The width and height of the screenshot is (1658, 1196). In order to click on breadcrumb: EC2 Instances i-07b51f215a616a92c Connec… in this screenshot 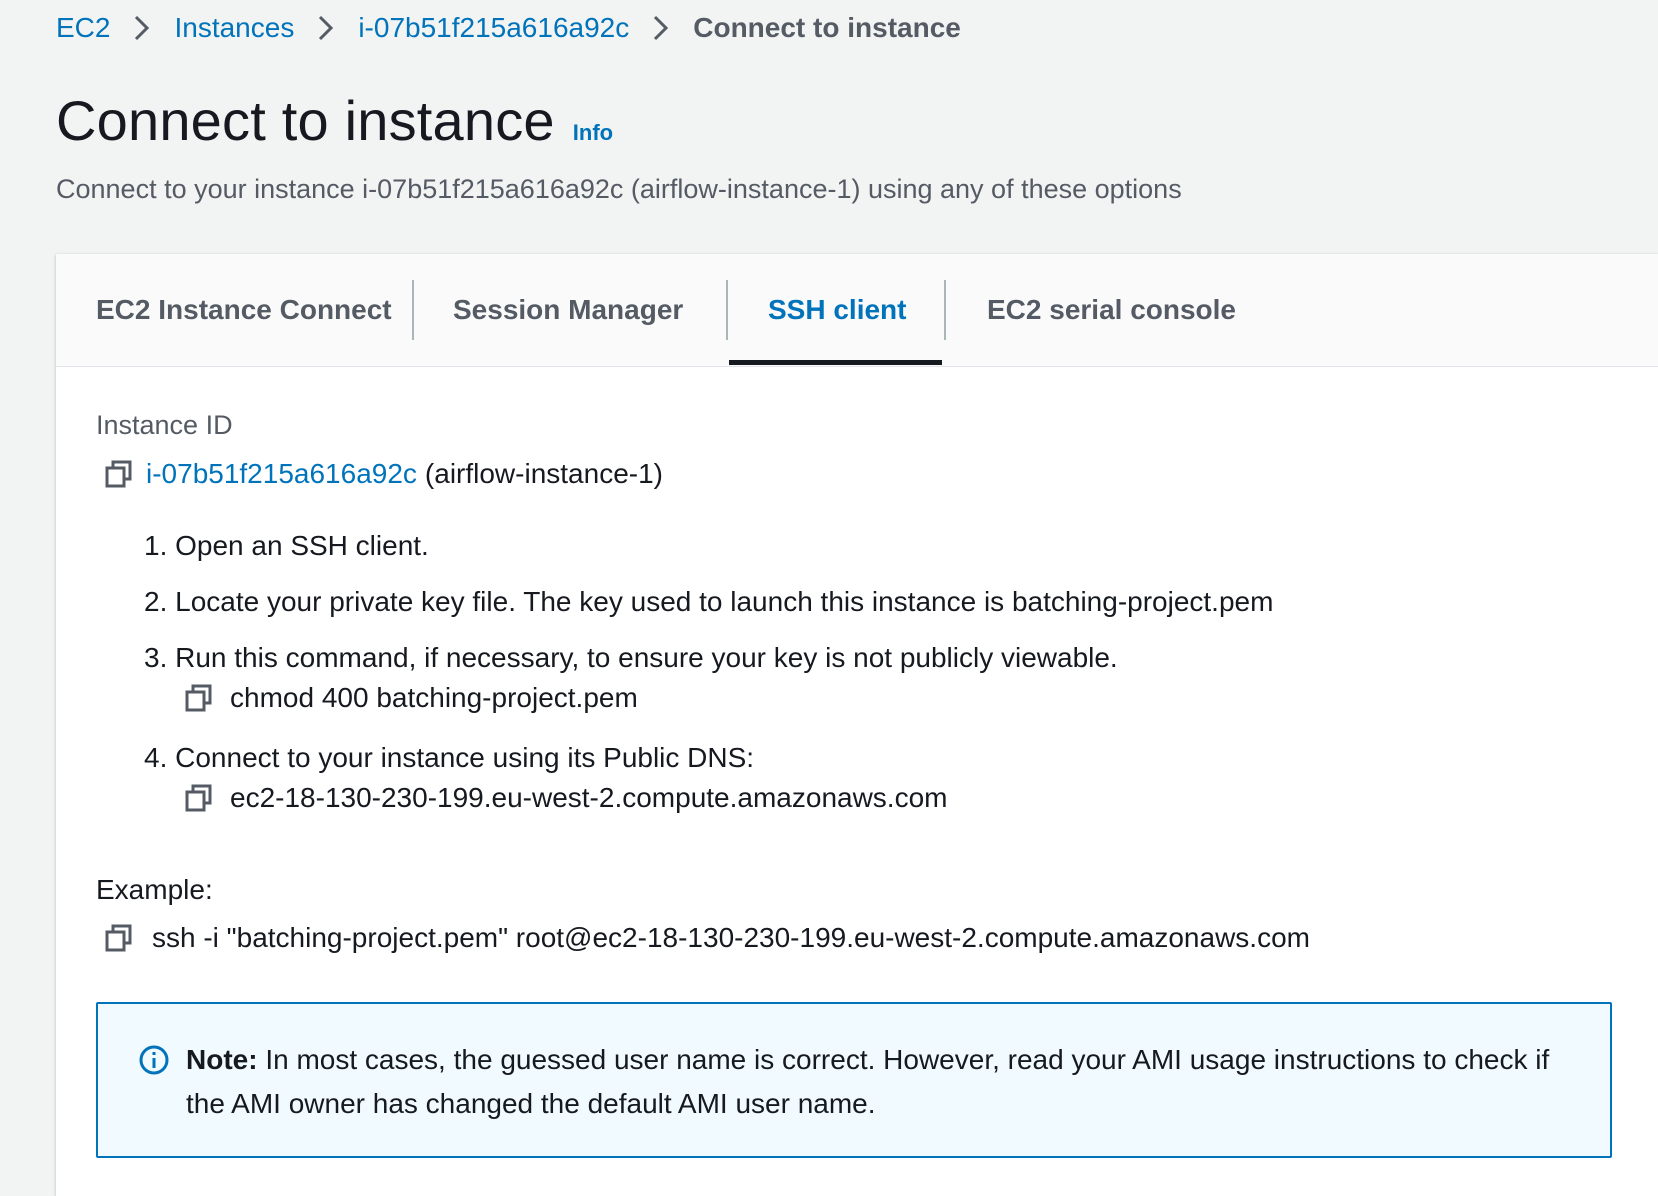, I will do `click(508, 28)`.